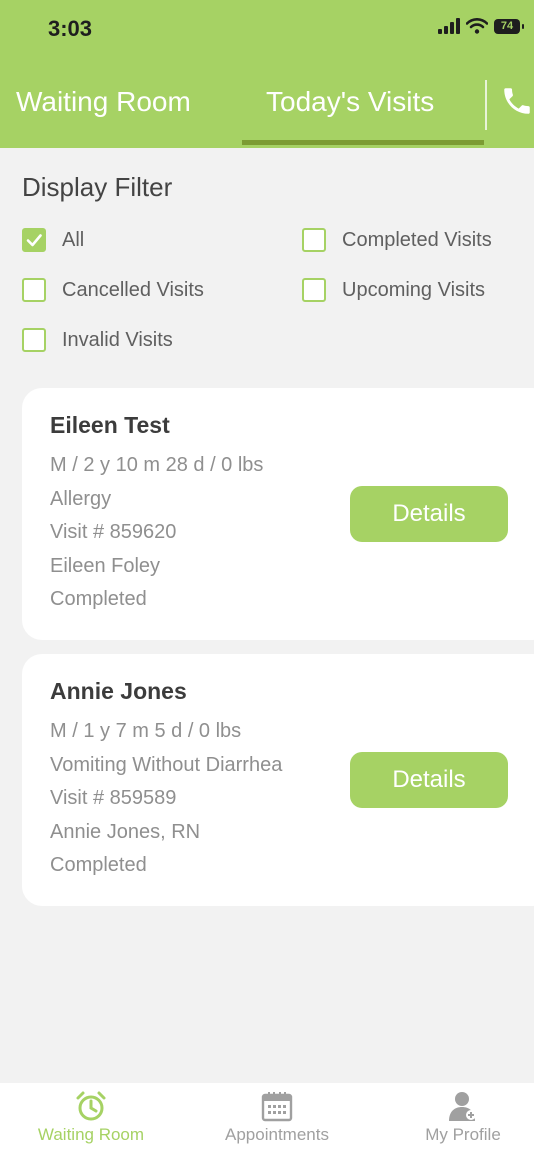  What do you see at coordinates (117, 339) in the screenshot?
I see `filter-invalid-label: Invalid Visits` at bounding box center [117, 339].